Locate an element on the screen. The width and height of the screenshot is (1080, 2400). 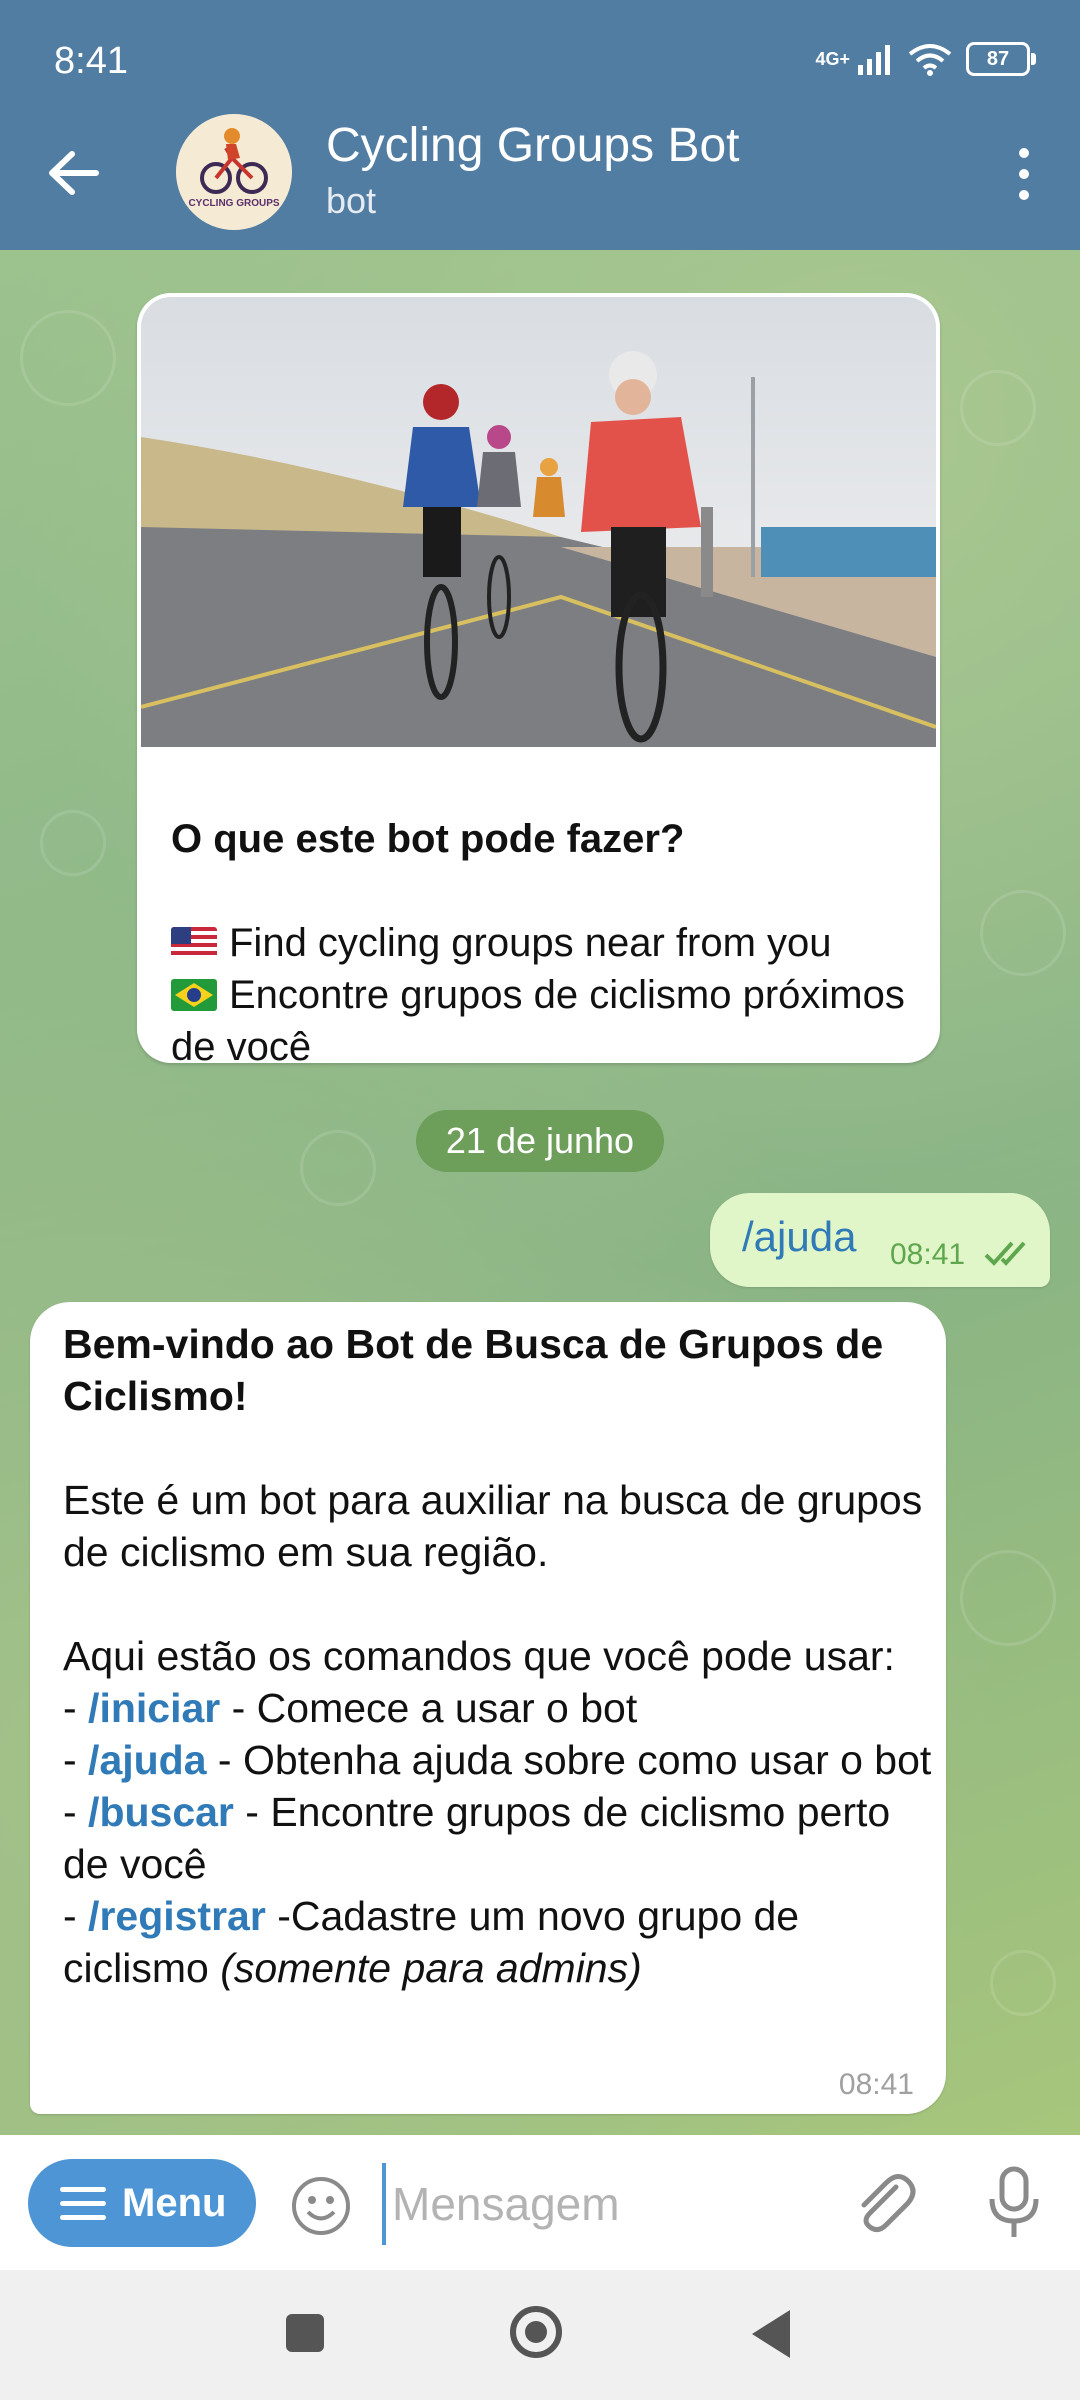
outgoing-message: /ajuda 08:41 is located at coordinates (880, 1240).